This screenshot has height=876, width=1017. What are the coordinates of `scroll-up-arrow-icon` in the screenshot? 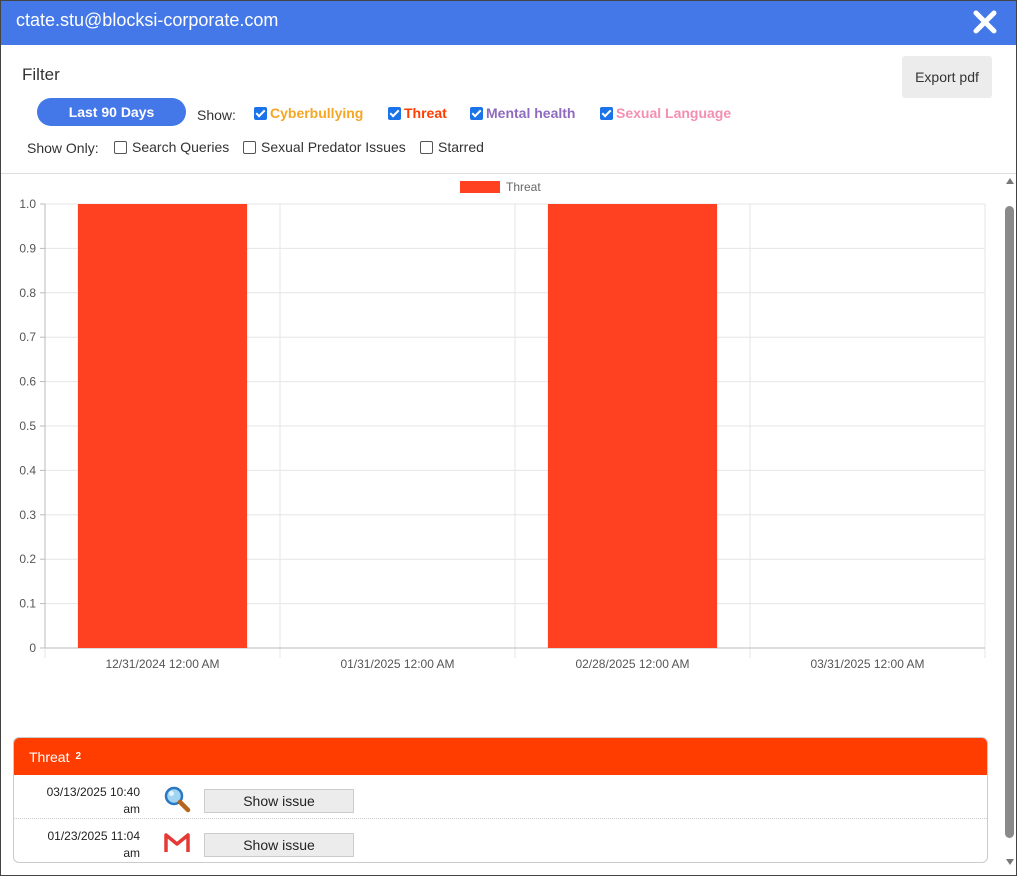 It's located at (1010, 181).